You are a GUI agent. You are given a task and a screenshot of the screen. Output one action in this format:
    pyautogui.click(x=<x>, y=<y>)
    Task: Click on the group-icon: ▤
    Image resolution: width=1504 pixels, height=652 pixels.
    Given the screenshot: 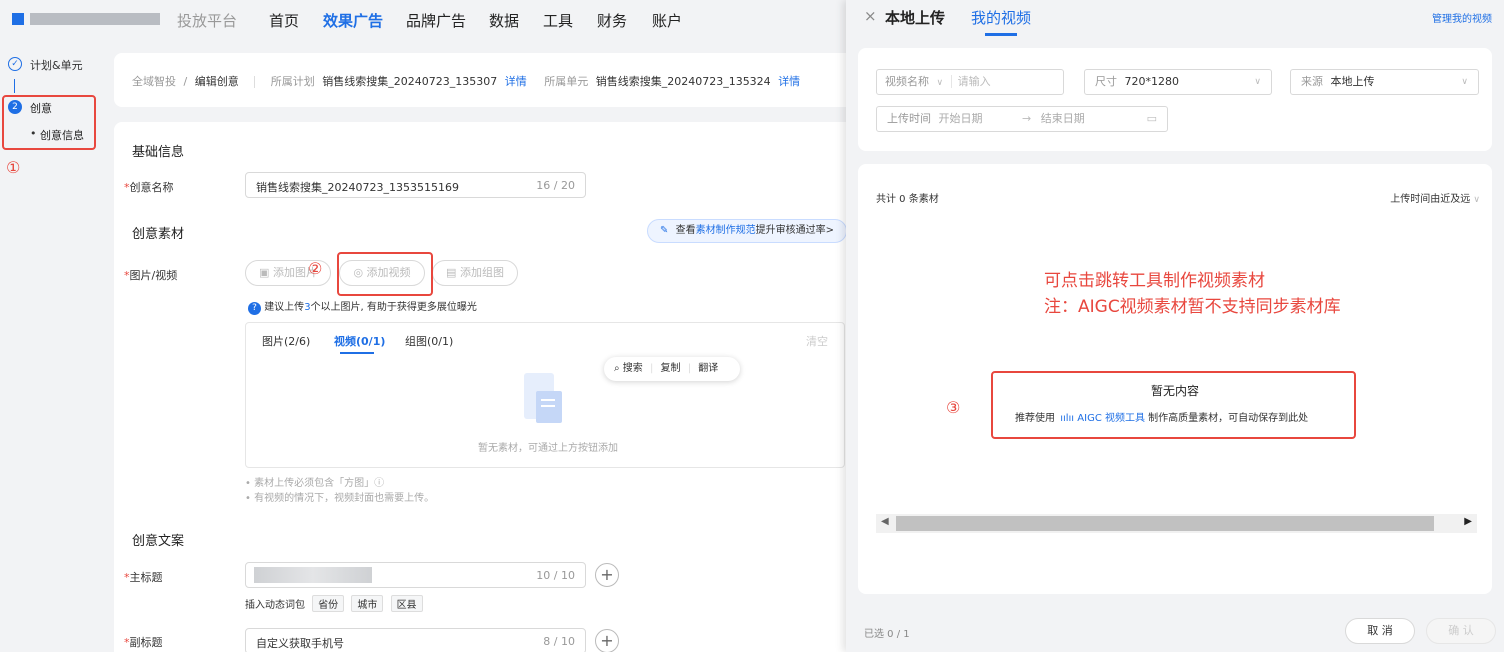 What is the action you would take?
    pyautogui.click(x=451, y=272)
    